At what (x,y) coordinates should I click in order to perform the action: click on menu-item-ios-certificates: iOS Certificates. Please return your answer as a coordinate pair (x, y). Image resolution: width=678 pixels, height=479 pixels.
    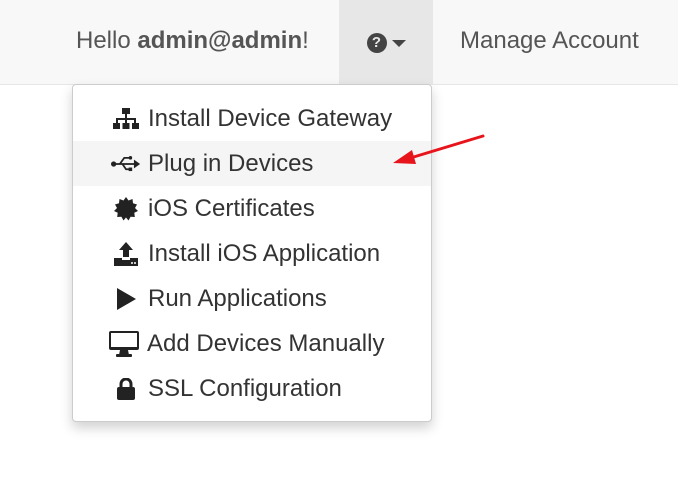
    Looking at the image, I should click on (252, 208).